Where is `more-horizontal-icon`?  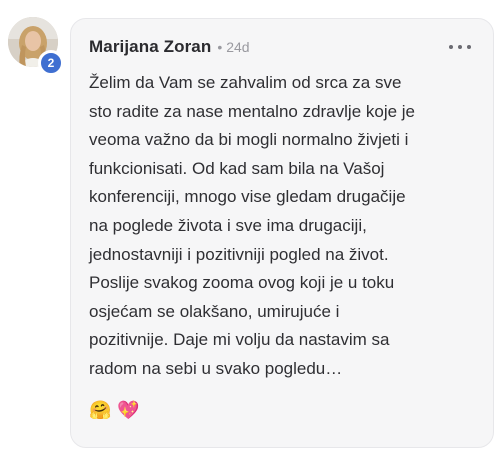
more-horizontal-icon is located at coordinates (460, 47).